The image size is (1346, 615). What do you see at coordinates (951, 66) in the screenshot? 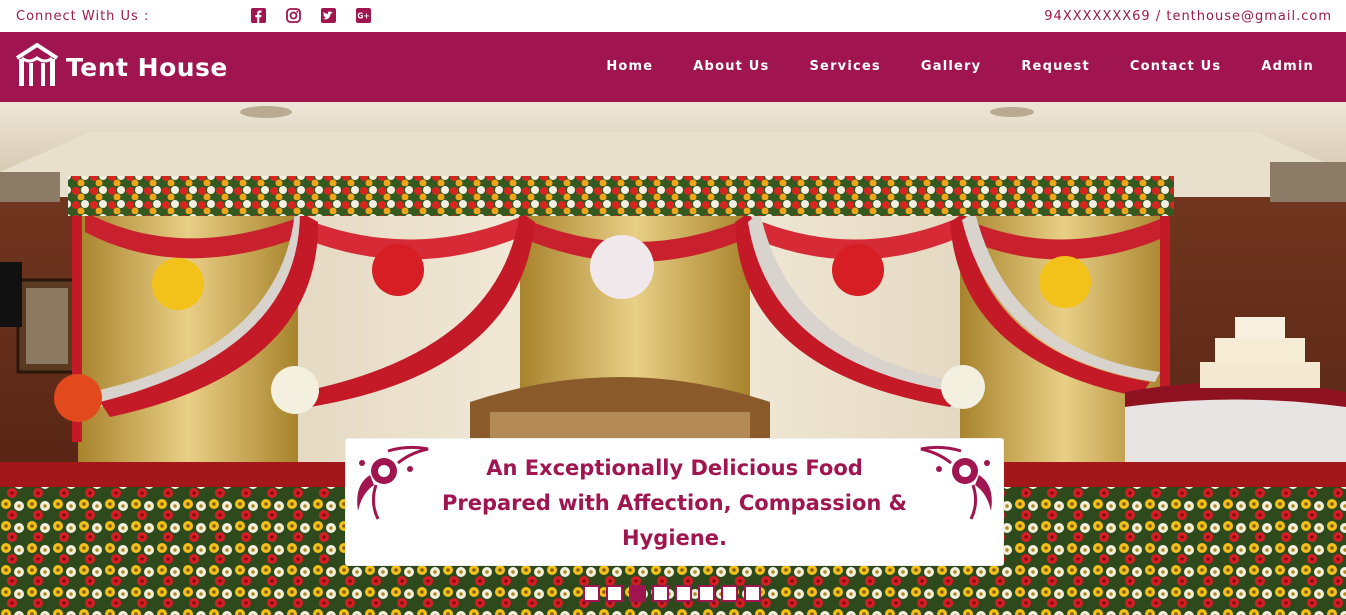
I see `nav-gallery: Gallery` at bounding box center [951, 66].